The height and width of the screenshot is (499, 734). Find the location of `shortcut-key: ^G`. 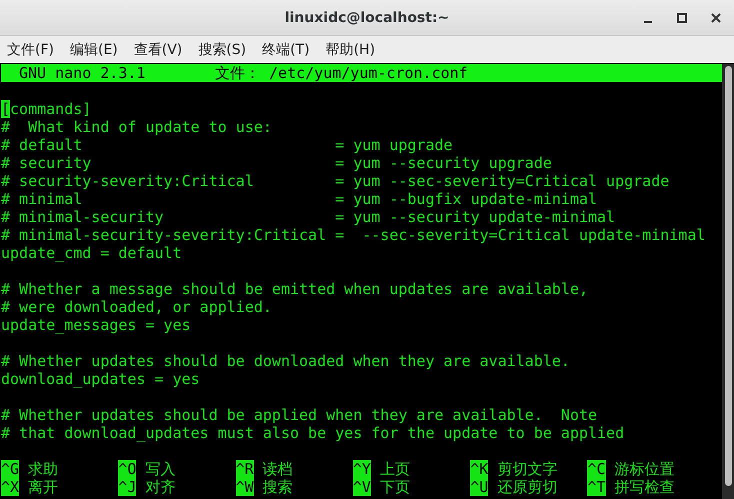

shortcut-key: ^G is located at coordinates (10, 469).